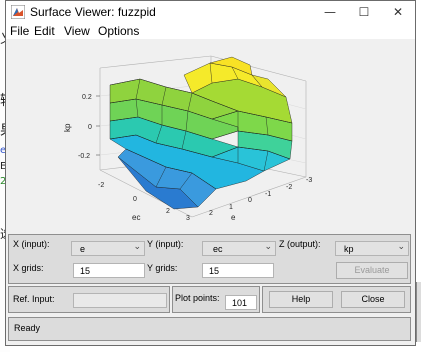 This screenshot has height=352, width=421. I want to click on x-input-select: e ⌄, so click(108, 248).